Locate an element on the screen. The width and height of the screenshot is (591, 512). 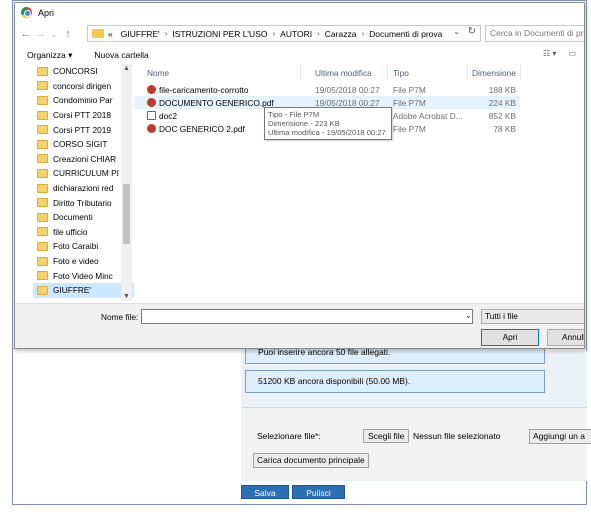
tree-item: Foto e video is located at coordinates (83, 261).